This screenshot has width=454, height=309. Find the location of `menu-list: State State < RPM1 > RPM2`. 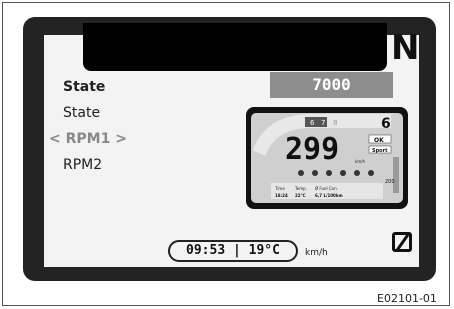

menu-list: State State < RPM1 > RPM2 is located at coordinates (116, 127).